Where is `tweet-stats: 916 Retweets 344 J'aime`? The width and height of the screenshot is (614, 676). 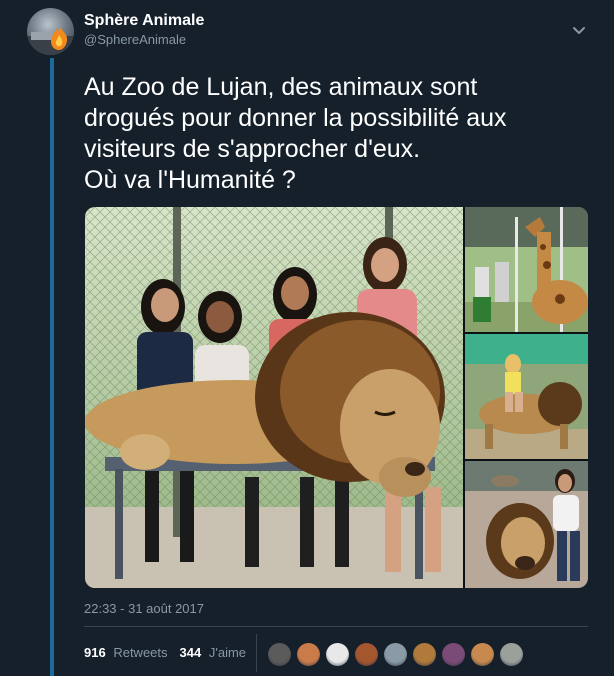 tweet-stats: 916 Retweets 344 J'aime is located at coordinates (171, 652).